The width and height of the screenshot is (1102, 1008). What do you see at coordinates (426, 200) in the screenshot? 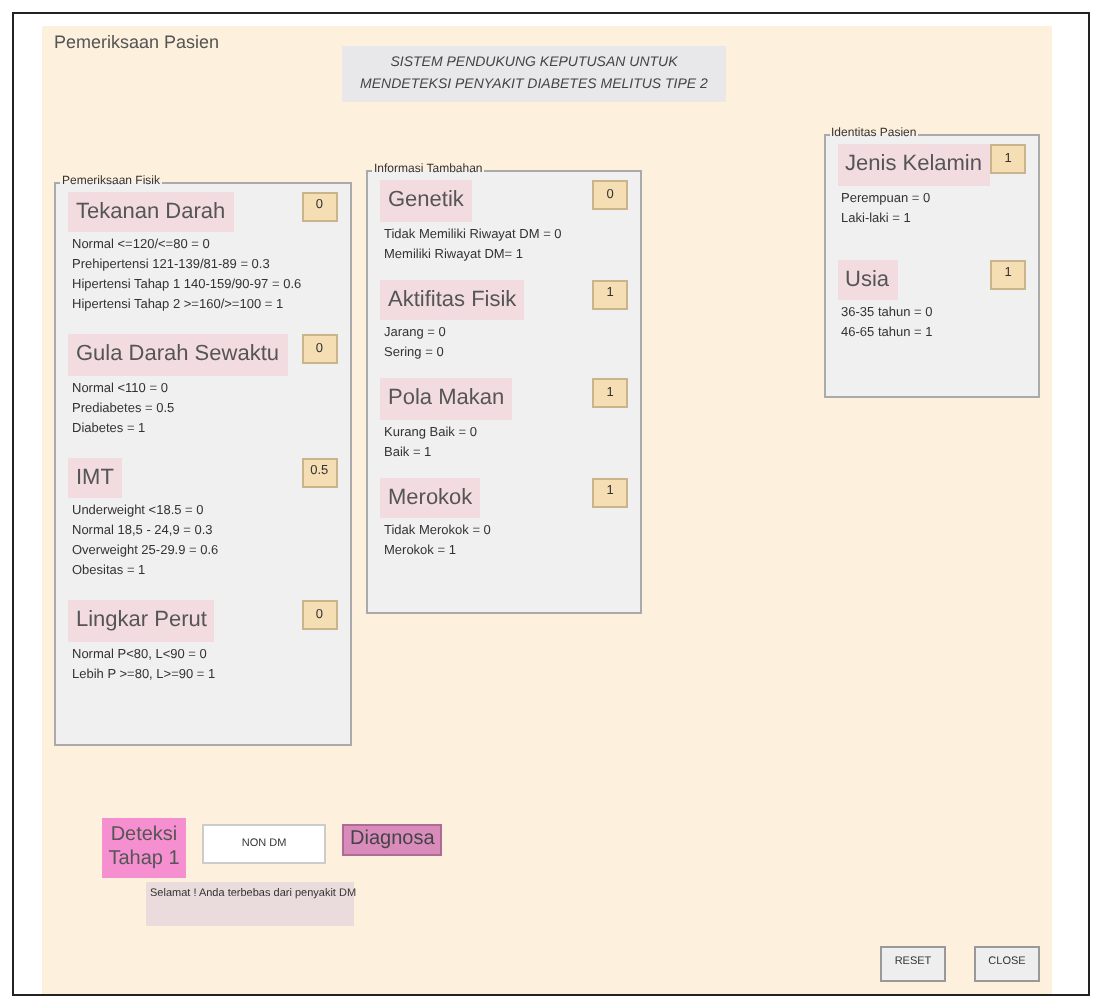
I see `section-title: Genetik` at bounding box center [426, 200].